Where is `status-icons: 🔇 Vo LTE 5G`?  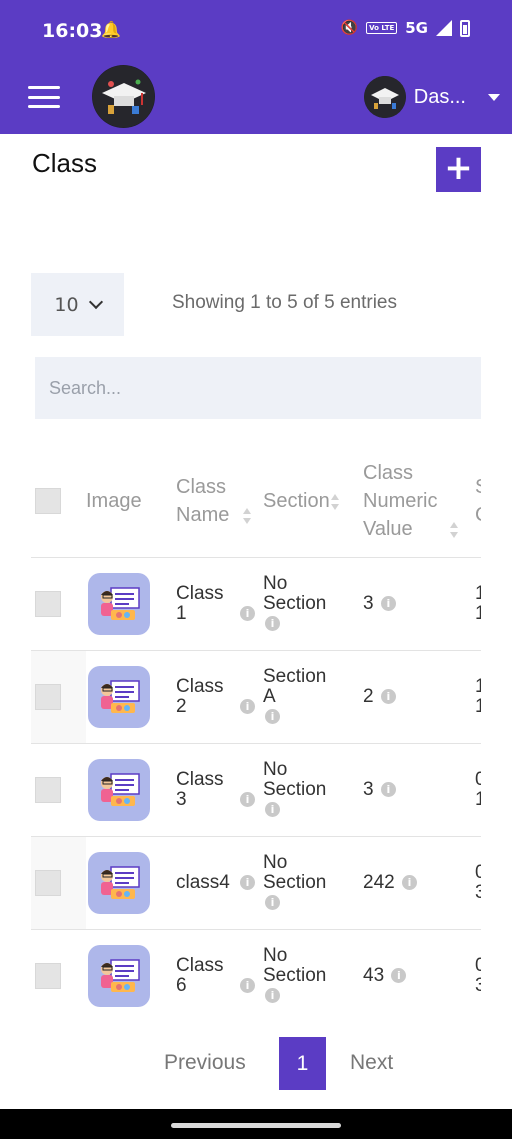
status-icons: 🔇 Vo LTE 5G is located at coordinates (405, 28).